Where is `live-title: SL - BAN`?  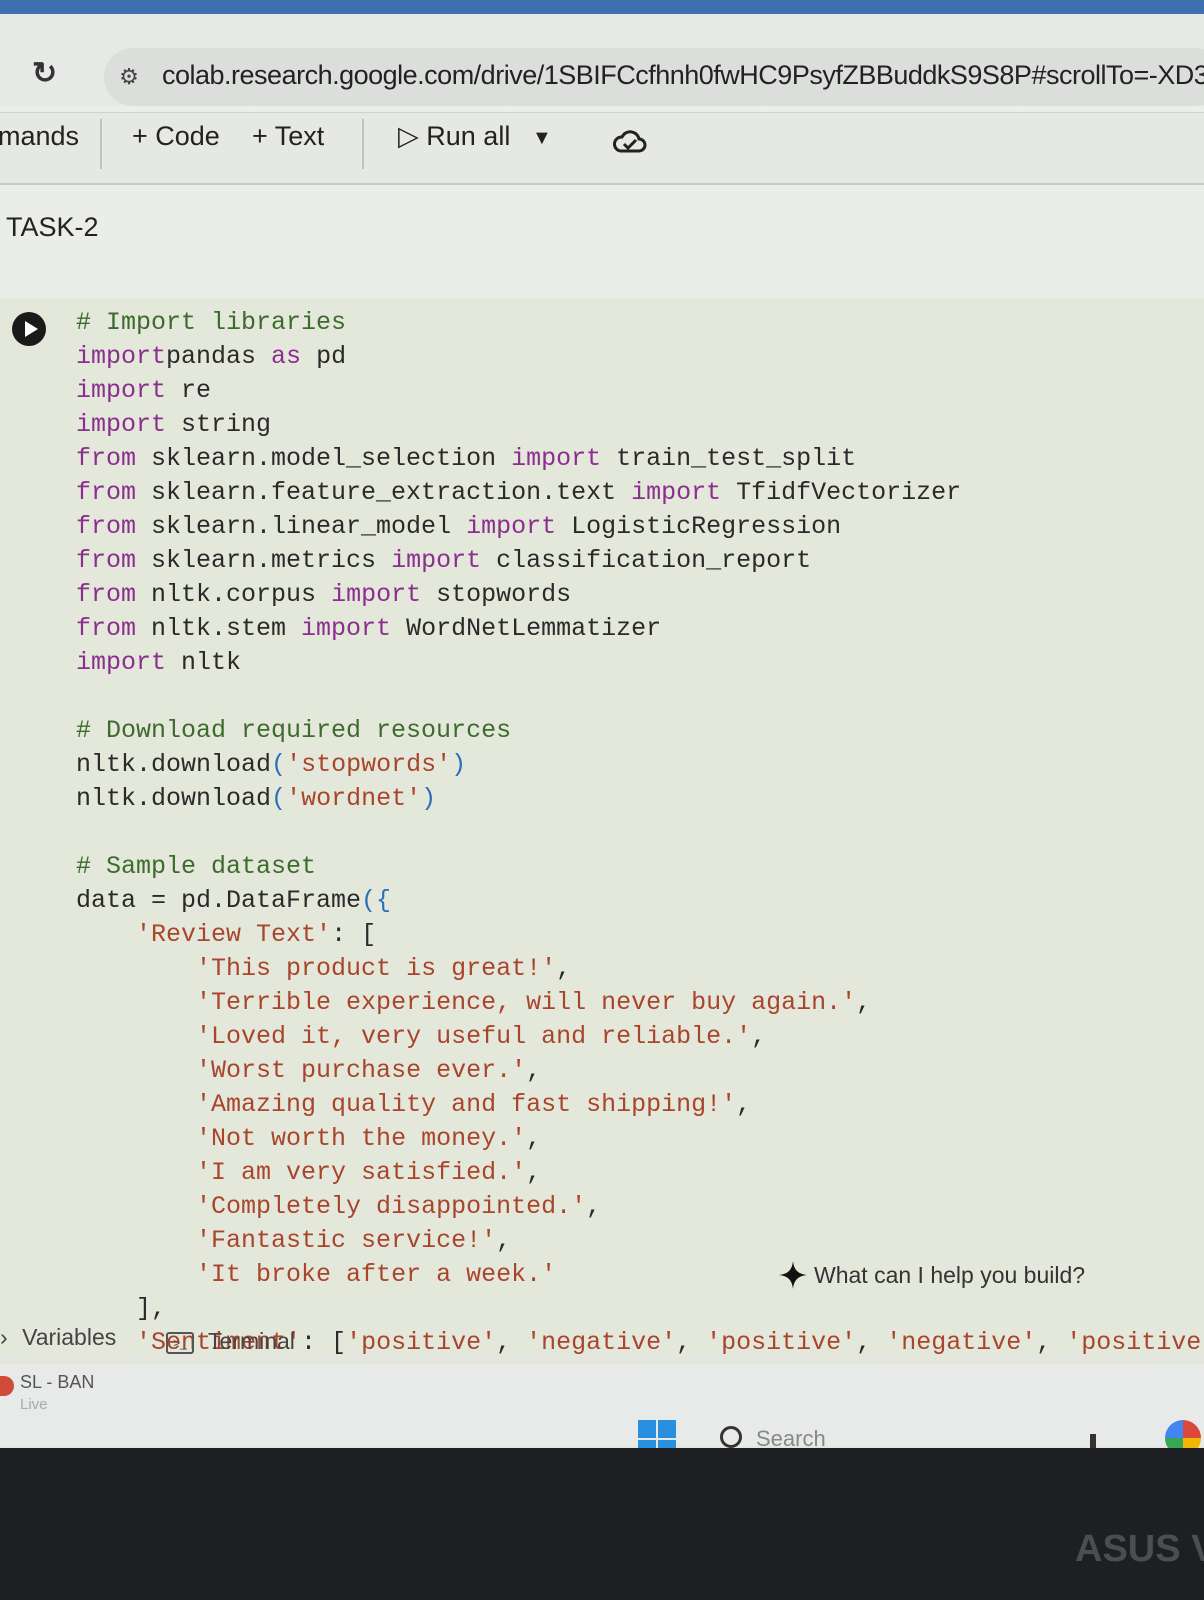
live-title: SL - BAN is located at coordinates (57, 1382).